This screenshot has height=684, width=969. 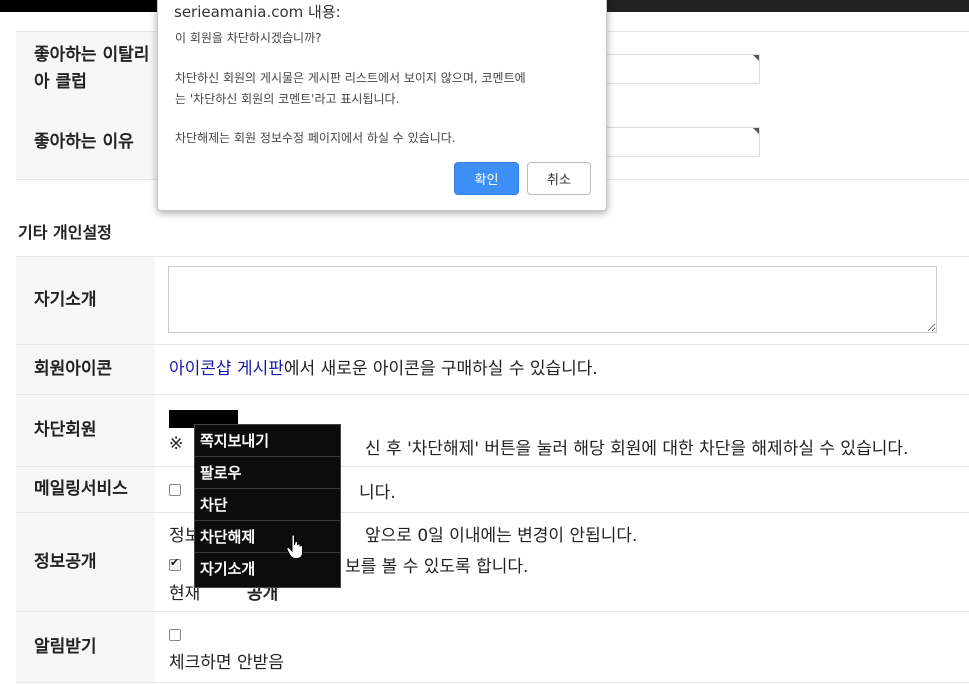 What do you see at coordinates (176, 444) in the screenshot?
I see `block-note-prefix: ※` at bounding box center [176, 444].